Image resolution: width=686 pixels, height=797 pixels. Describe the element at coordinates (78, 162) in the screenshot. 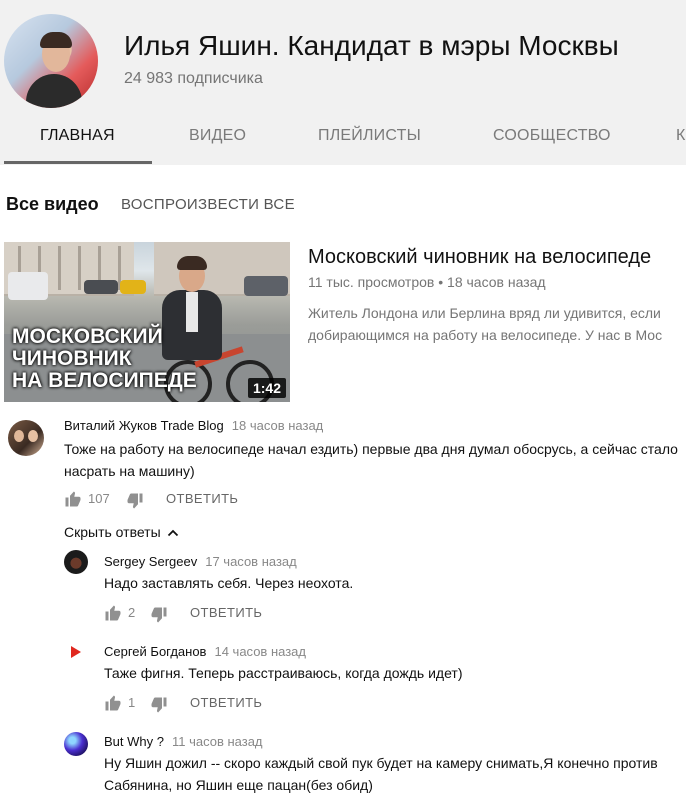

I see `active-tab-indicator` at that location.